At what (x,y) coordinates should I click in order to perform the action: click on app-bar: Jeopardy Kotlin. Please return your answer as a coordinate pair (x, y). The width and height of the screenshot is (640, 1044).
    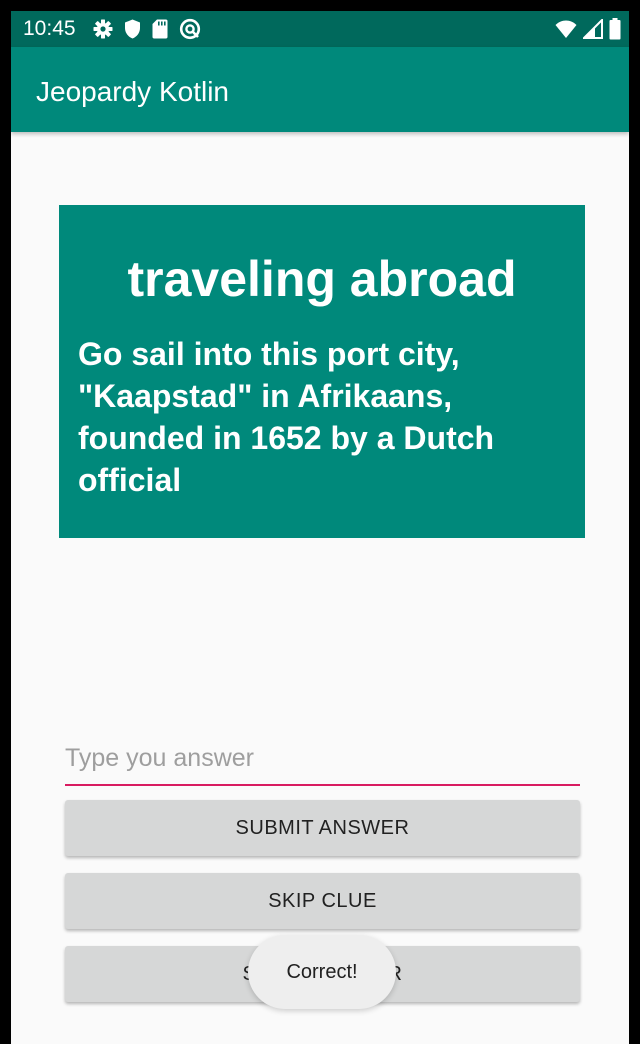
    Looking at the image, I should click on (320, 89).